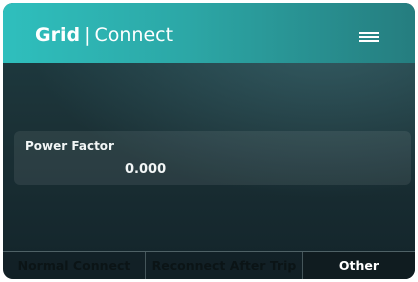 This screenshot has height=282, width=418. What do you see at coordinates (69, 146) in the screenshot?
I see `power-factor-label: Power Factor` at bounding box center [69, 146].